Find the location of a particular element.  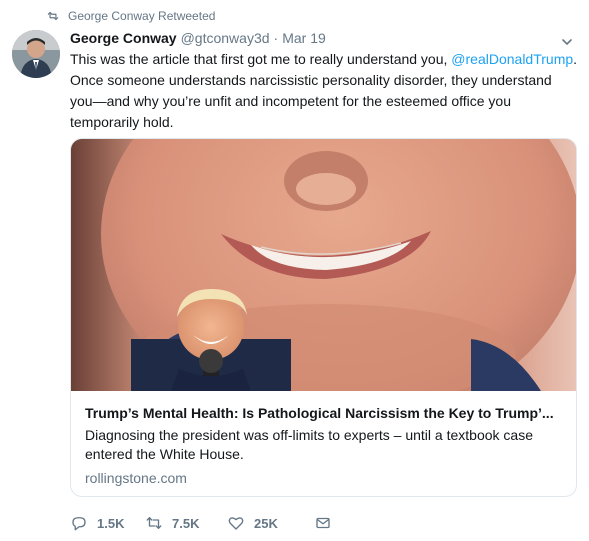

reply-button: 1.5K is located at coordinates (107, 523).